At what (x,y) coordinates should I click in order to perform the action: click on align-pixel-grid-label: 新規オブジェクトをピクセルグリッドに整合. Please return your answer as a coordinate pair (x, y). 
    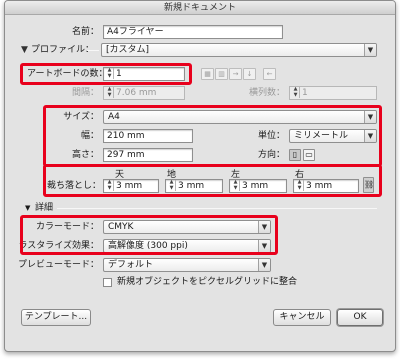
    Looking at the image, I should click on (207, 282).